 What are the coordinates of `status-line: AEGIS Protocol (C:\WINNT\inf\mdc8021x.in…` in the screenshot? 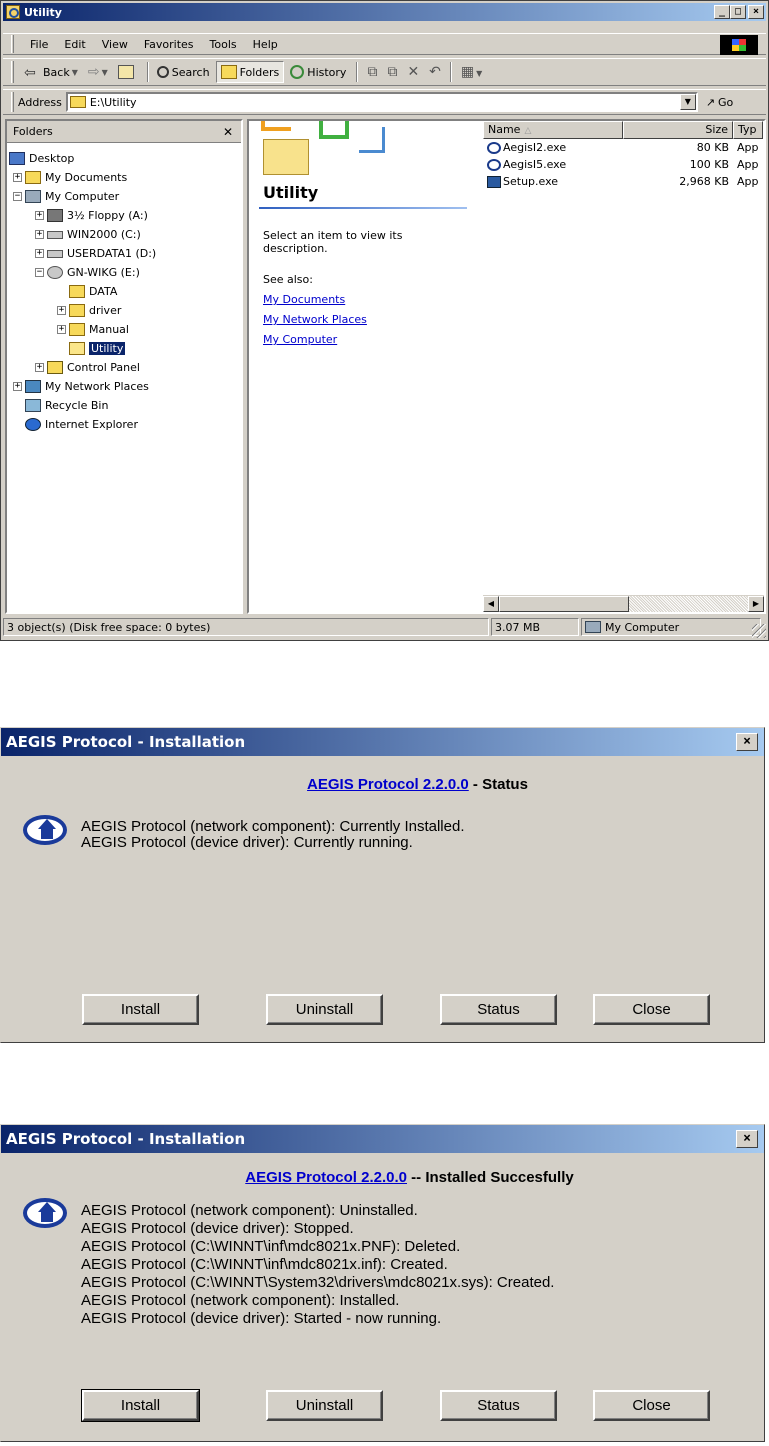 It's located at (264, 1264).